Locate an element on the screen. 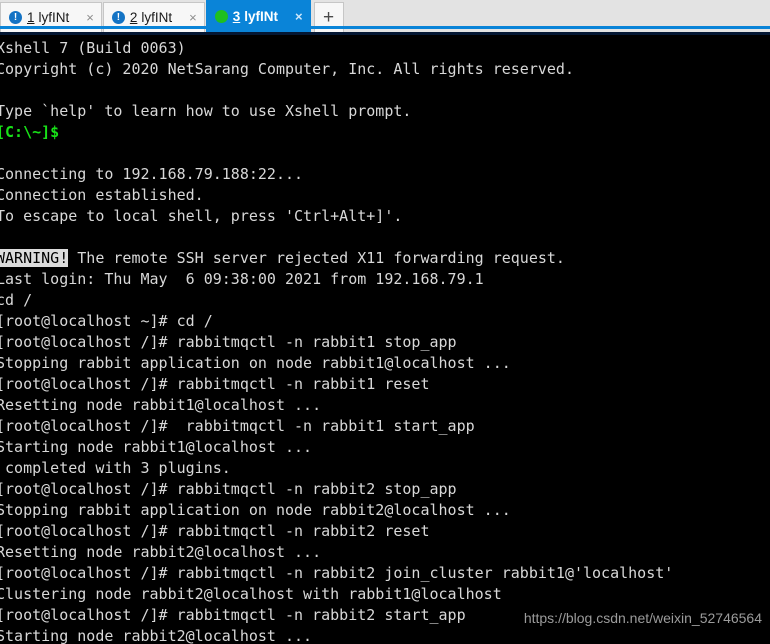 This screenshot has width=770, height=644. watermark-text: https://blog.csdn.net/weixin_52746564 is located at coordinates (642, 618).